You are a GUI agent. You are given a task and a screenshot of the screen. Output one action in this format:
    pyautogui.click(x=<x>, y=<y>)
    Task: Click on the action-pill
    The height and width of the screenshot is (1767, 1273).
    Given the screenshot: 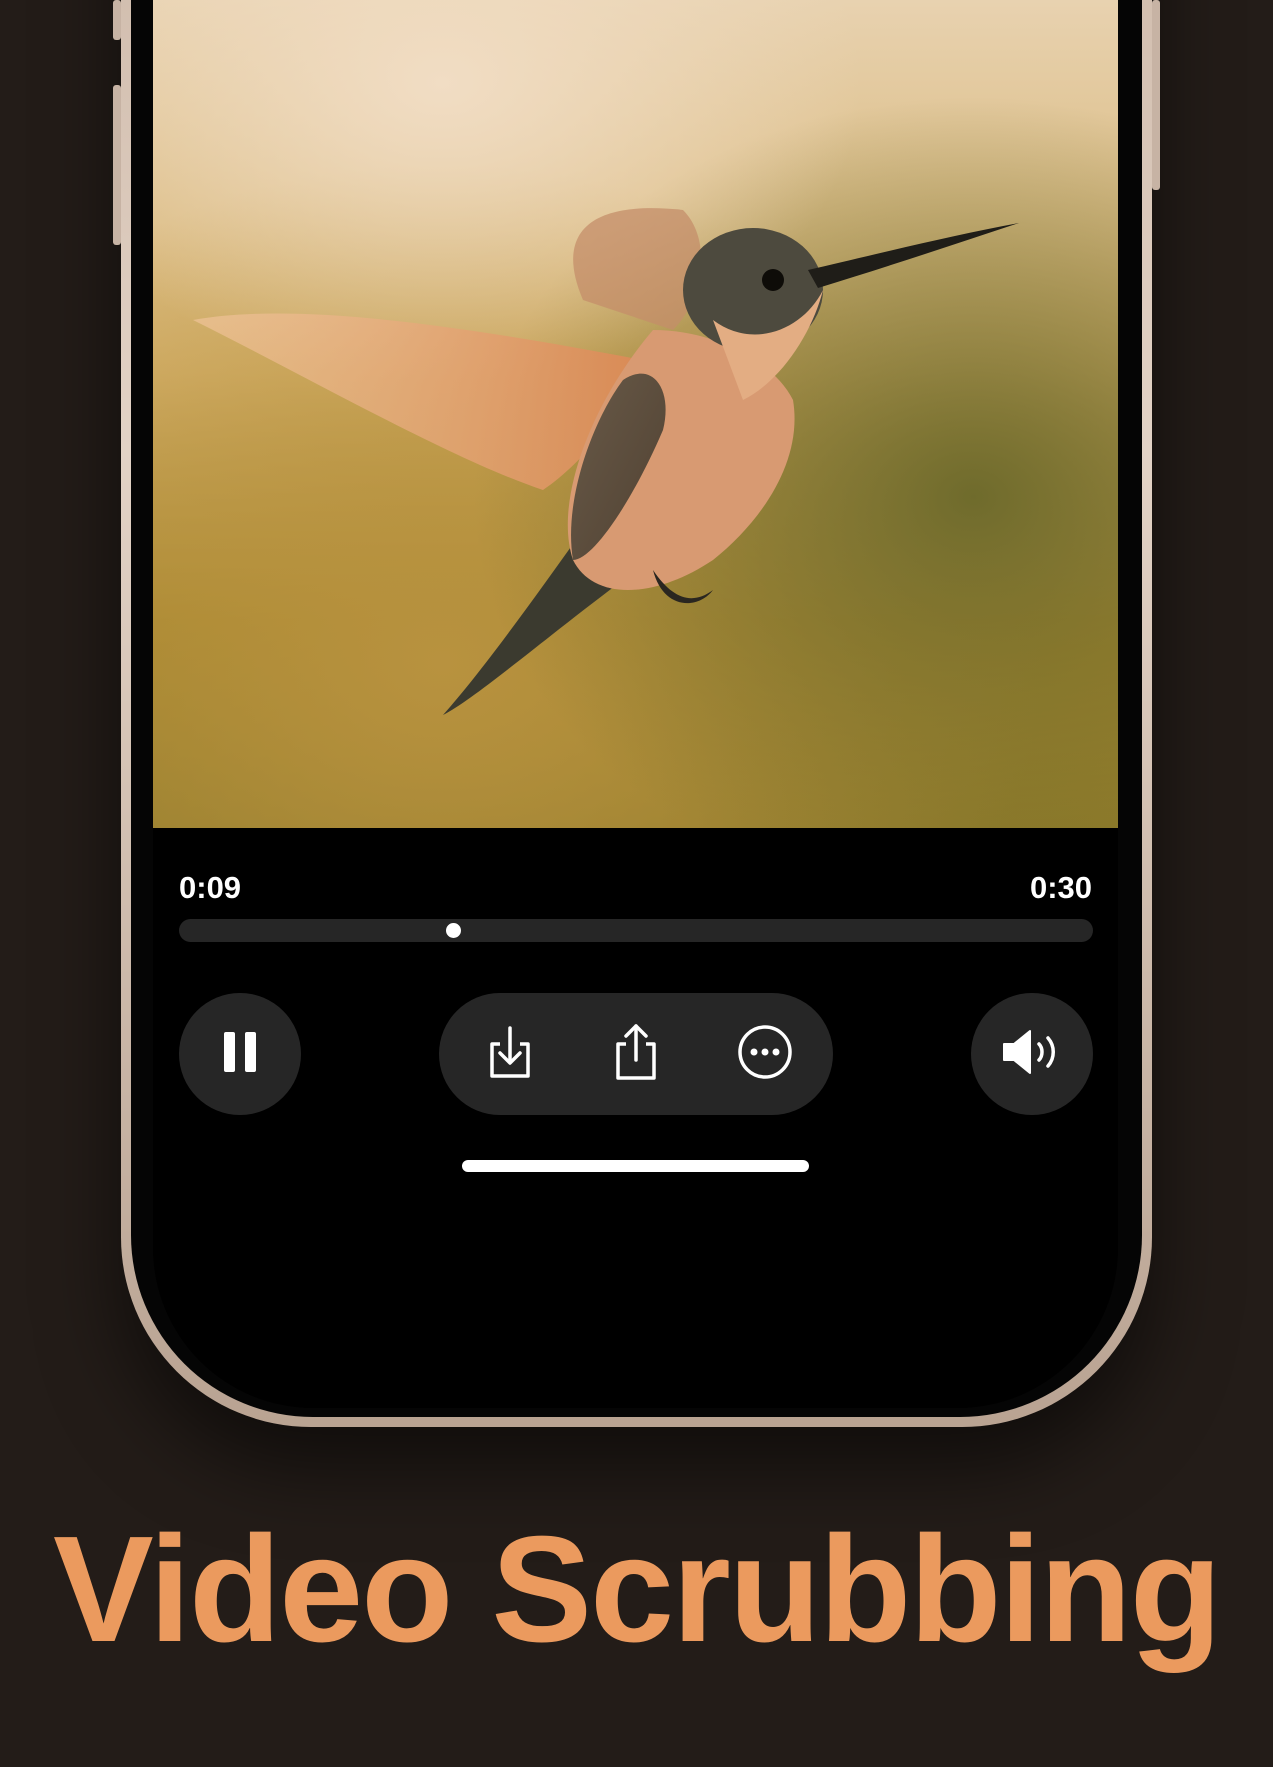 What is the action you would take?
    pyautogui.click(x=636, y=1054)
    